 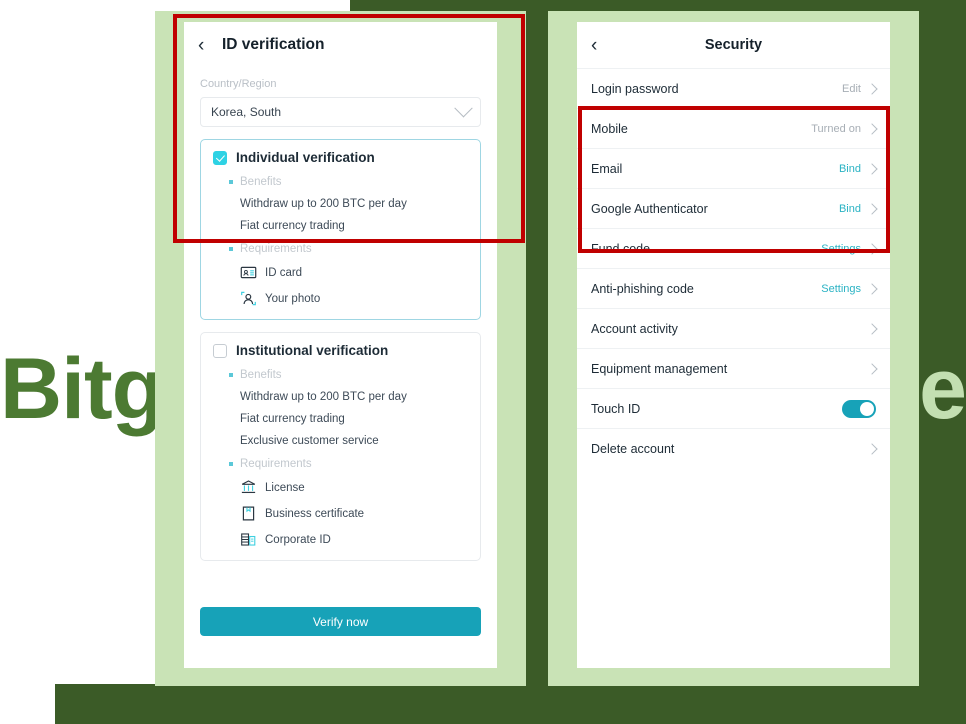 What do you see at coordinates (315, 513) in the screenshot?
I see `requirement-label: Business certificate` at bounding box center [315, 513].